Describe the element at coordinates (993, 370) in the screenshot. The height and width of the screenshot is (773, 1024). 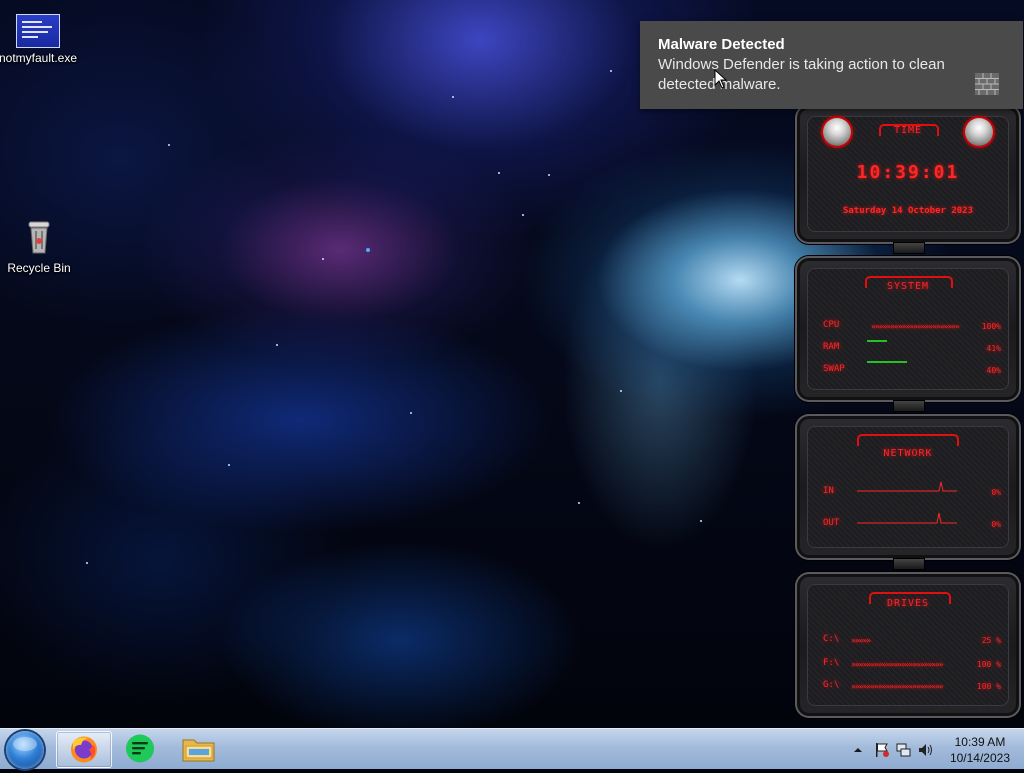
I see `swap-value: 40%` at that location.